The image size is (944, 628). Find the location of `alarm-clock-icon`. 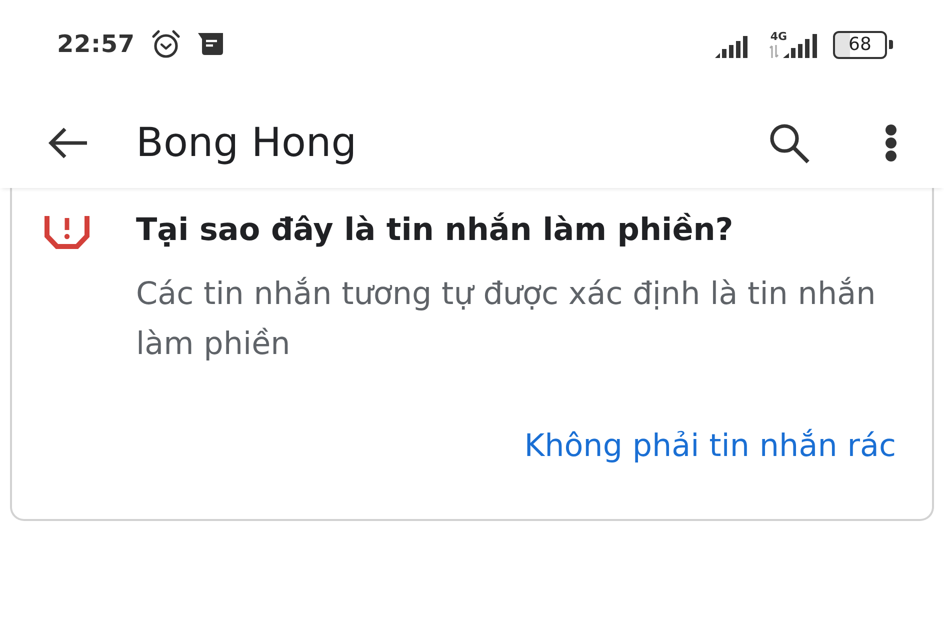

alarm-clock-icon is located at coordinates (165, 44).